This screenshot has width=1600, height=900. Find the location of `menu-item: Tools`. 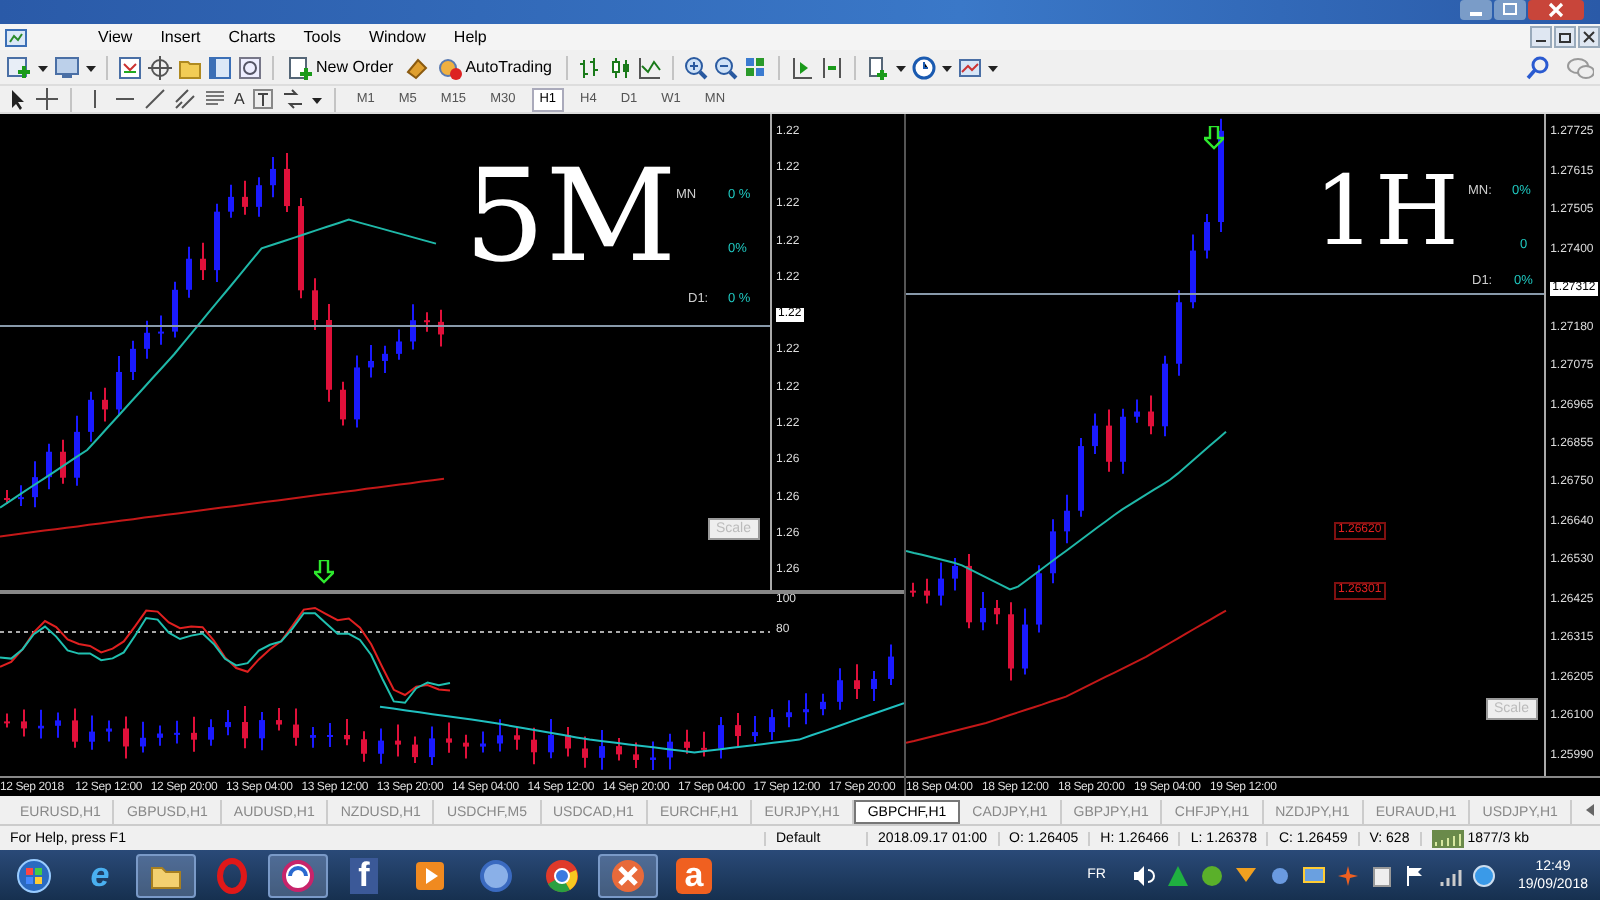

menu-item: Tools is located at coordinates (322, 37).